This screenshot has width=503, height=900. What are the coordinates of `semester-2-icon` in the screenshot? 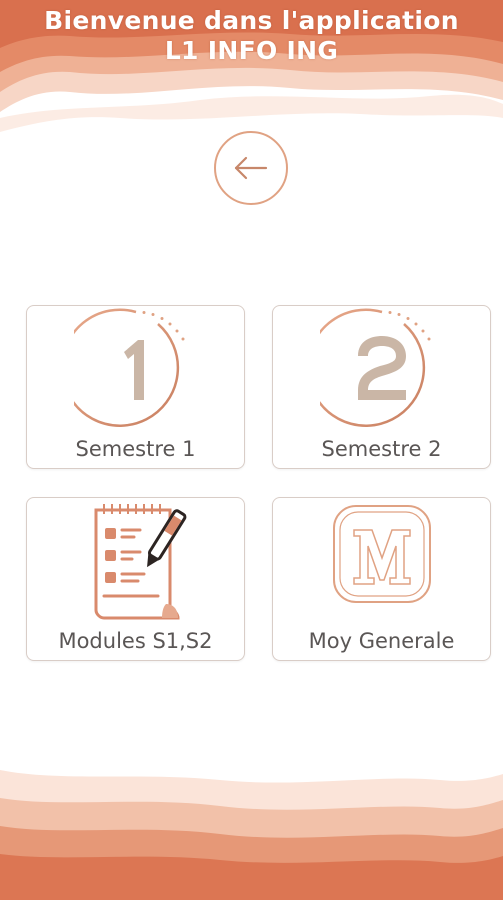 It's located at (374, 367).